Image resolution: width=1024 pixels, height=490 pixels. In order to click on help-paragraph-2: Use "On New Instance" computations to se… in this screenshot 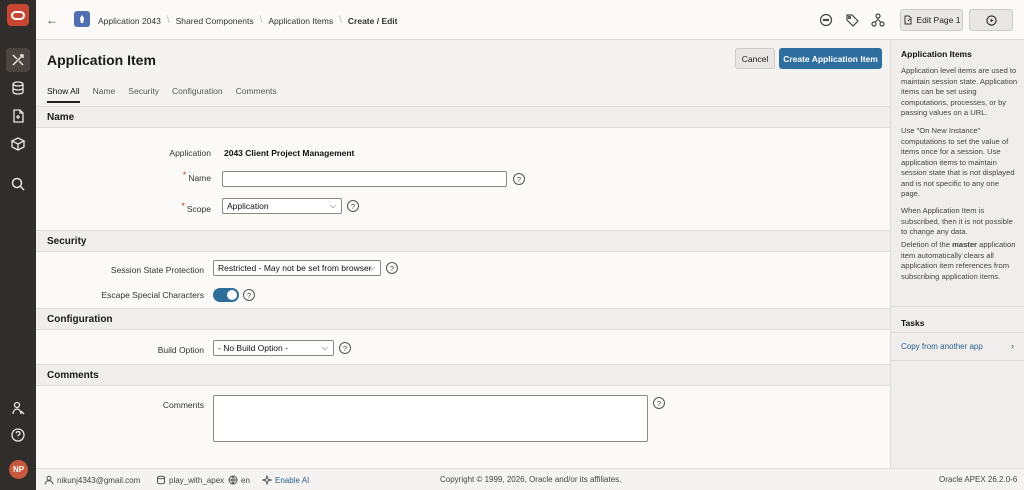, I will do `click(958, 162)`.